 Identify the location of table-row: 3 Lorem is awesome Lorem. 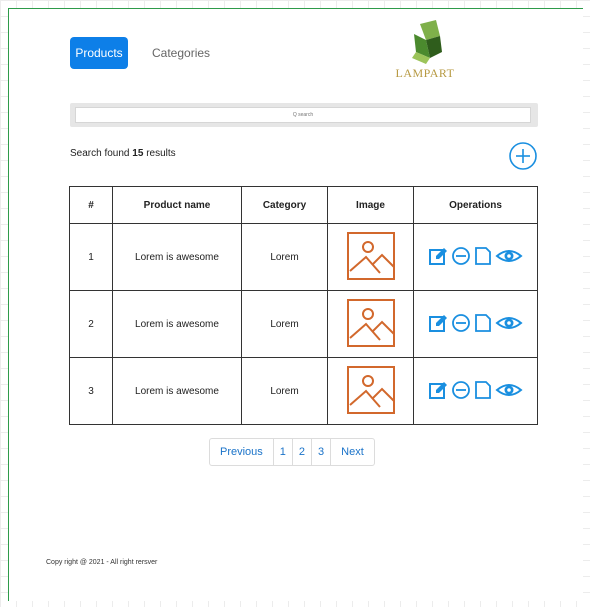
(303, 391).